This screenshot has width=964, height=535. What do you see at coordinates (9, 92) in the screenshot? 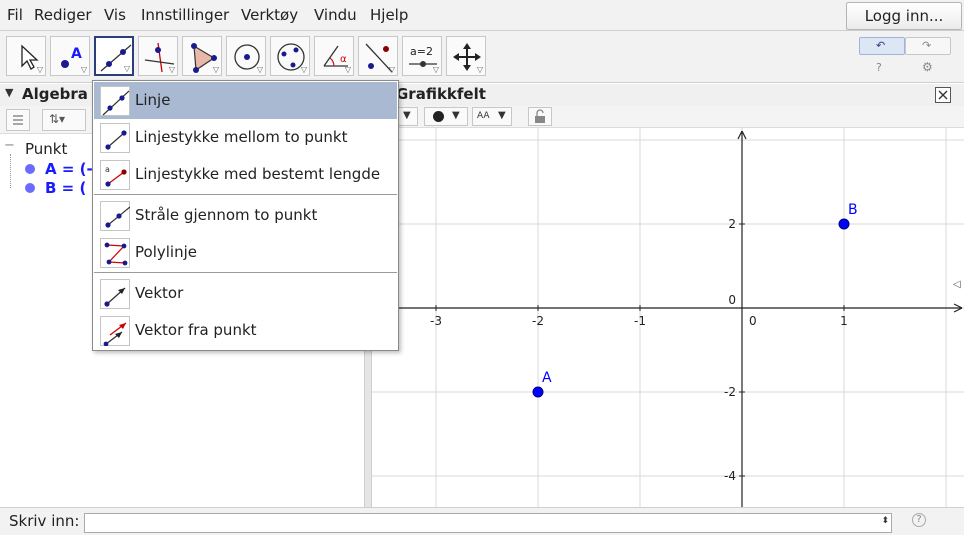
I see `collapse-triangle-icon: ▼` at bounding box center [9, 92].